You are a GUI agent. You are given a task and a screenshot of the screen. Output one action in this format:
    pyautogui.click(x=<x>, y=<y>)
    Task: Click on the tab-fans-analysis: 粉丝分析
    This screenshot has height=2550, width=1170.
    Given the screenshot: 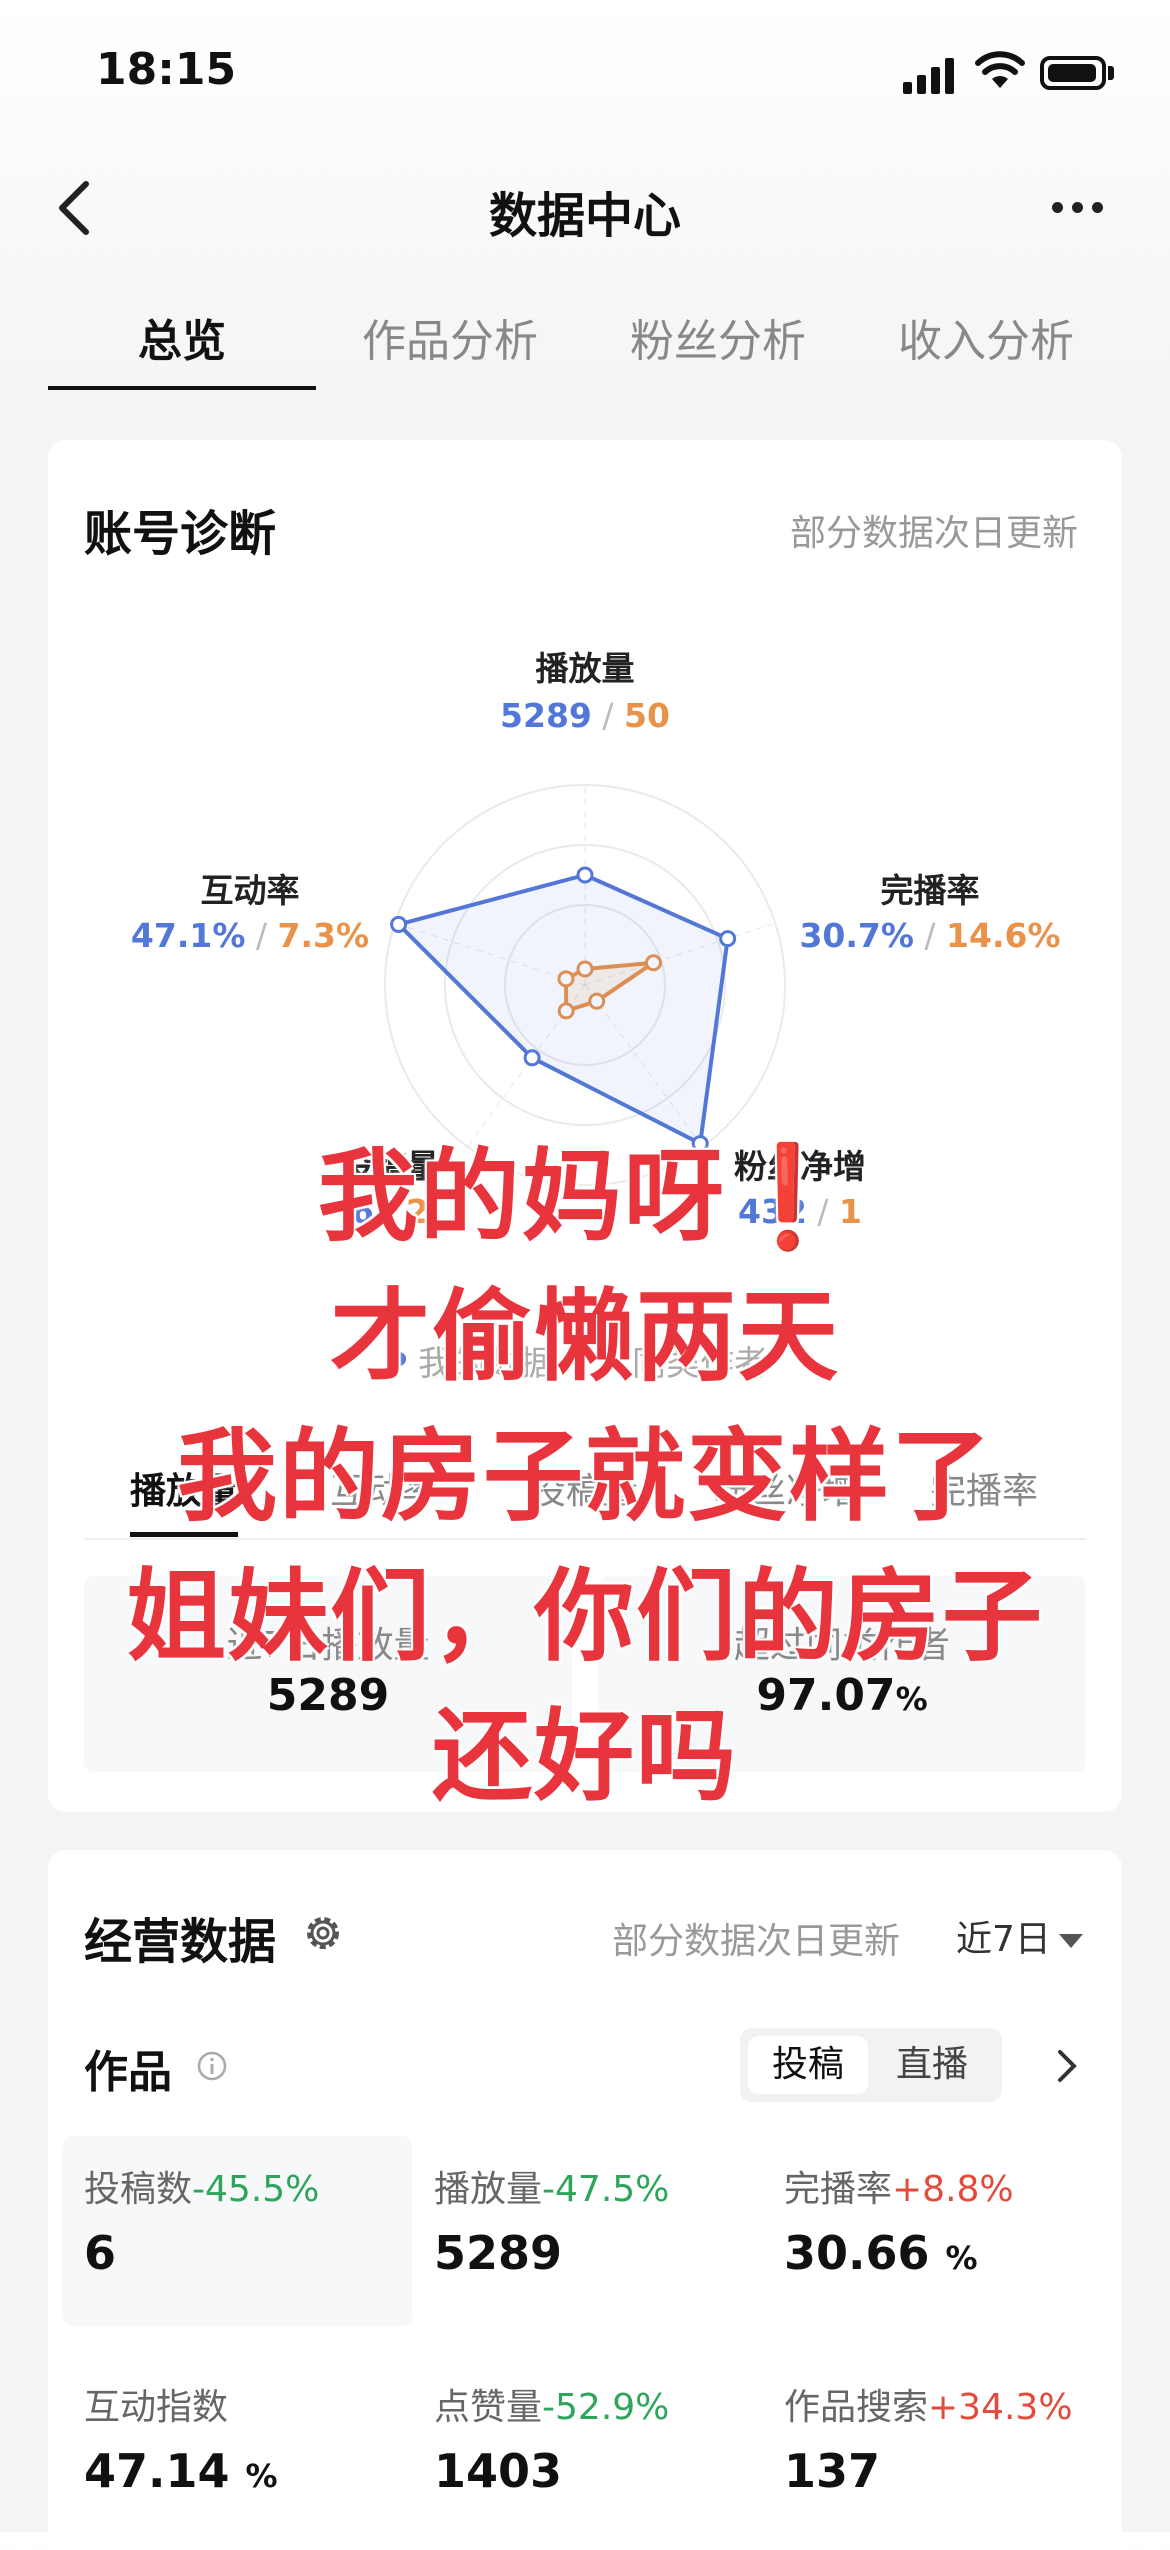 What is the action you would take?
    pyautogui.click(x=718, y=337)
    